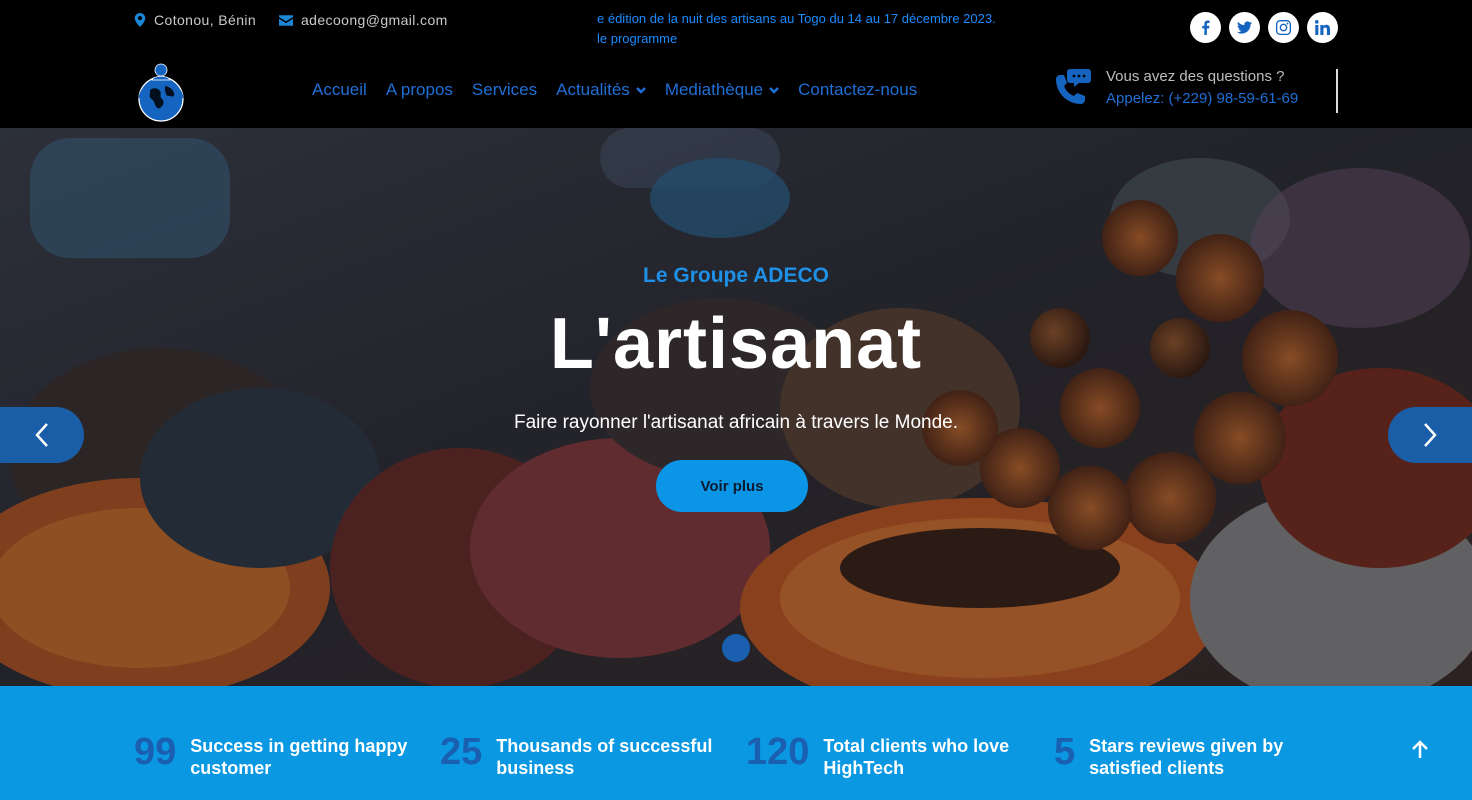 The height and width of the screenshot is (800, 1472). I want to click on stat-number: 99, so click(155, 752).